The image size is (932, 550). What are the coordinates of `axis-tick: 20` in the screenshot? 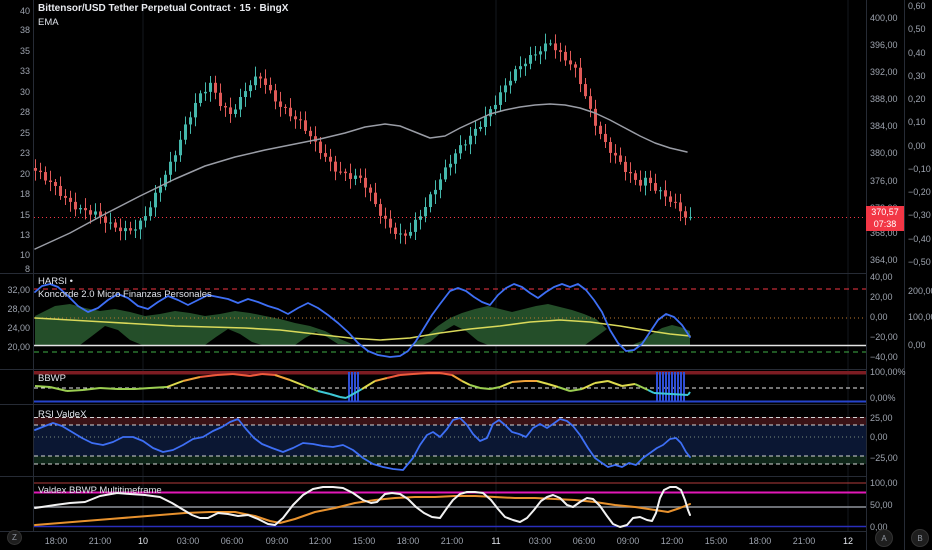 It's located at (24, 174).